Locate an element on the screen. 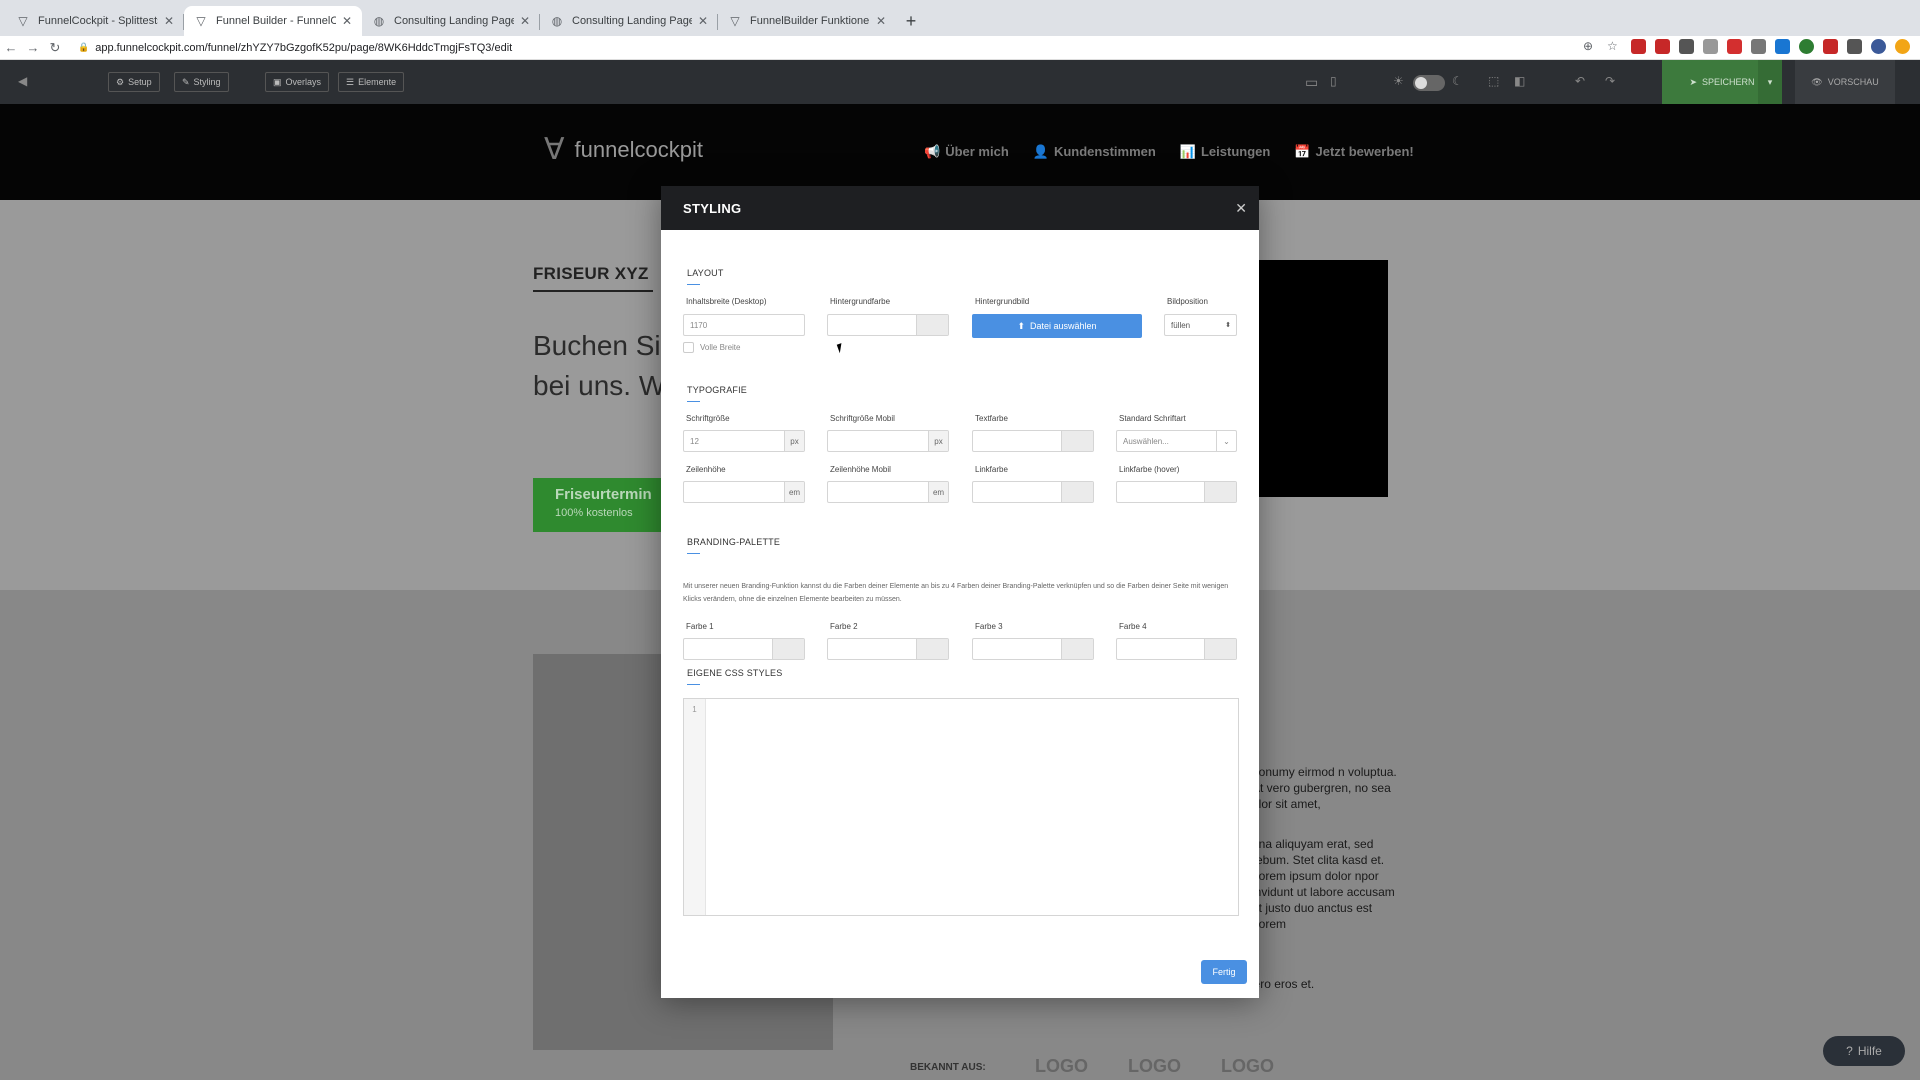 The height and width of the screenshot is (1080, 1920). sidebar-icon: ◧ is located at coordinates (1519, 81).